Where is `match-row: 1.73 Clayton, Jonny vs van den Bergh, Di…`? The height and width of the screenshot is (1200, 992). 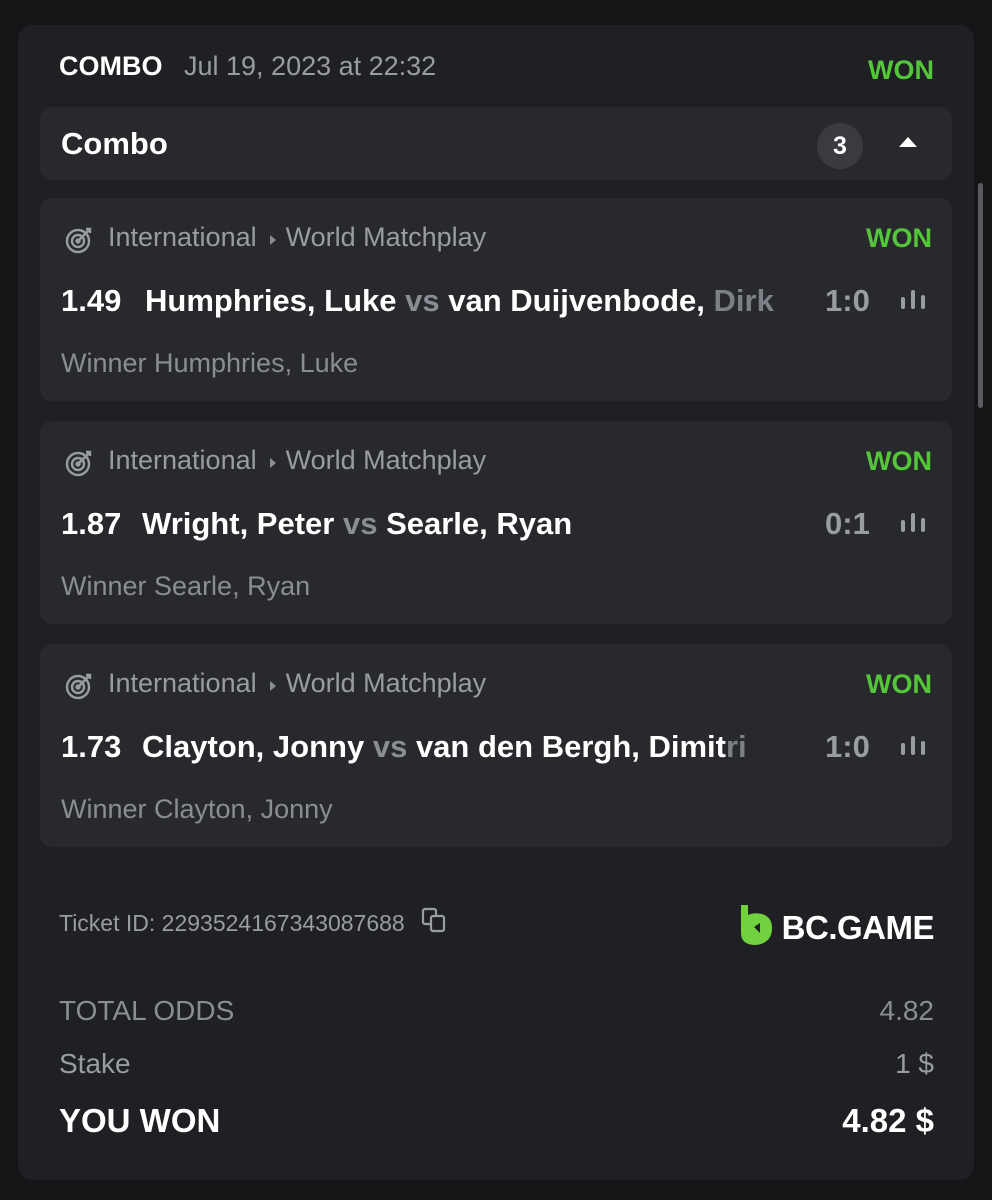
match-row: 1.73 Clayton, Jonny vs van den Bergh, Di… is located at coordinates (496, 749).